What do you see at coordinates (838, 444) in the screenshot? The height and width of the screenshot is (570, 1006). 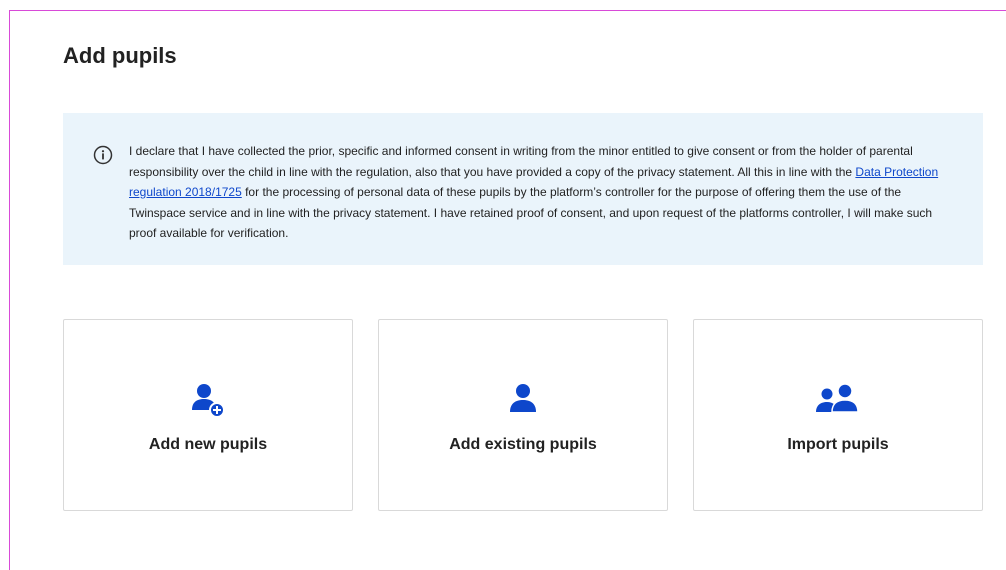 I see `import-pupils-label: Import pupils` at bounding box center [838, 444].